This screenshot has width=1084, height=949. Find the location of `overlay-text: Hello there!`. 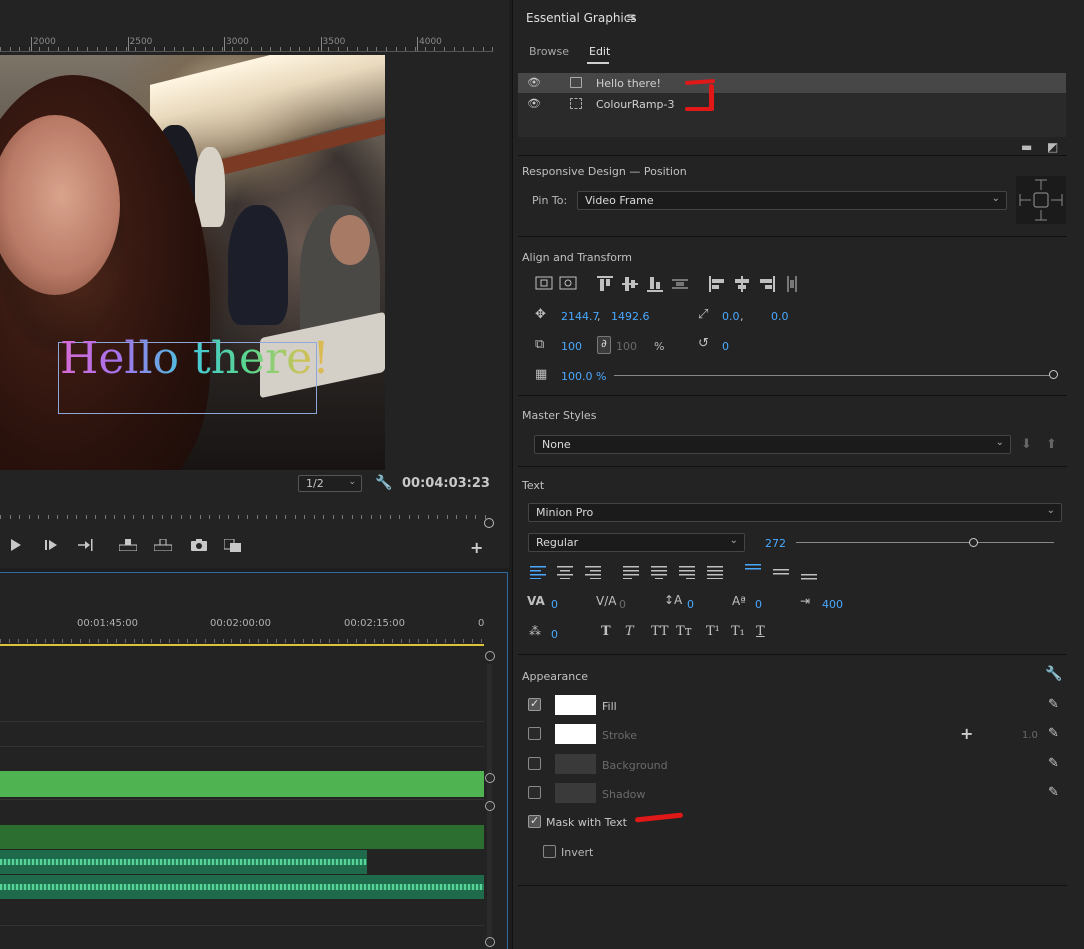

overlay-text: Hello there! is located at coordinates (195, 358).